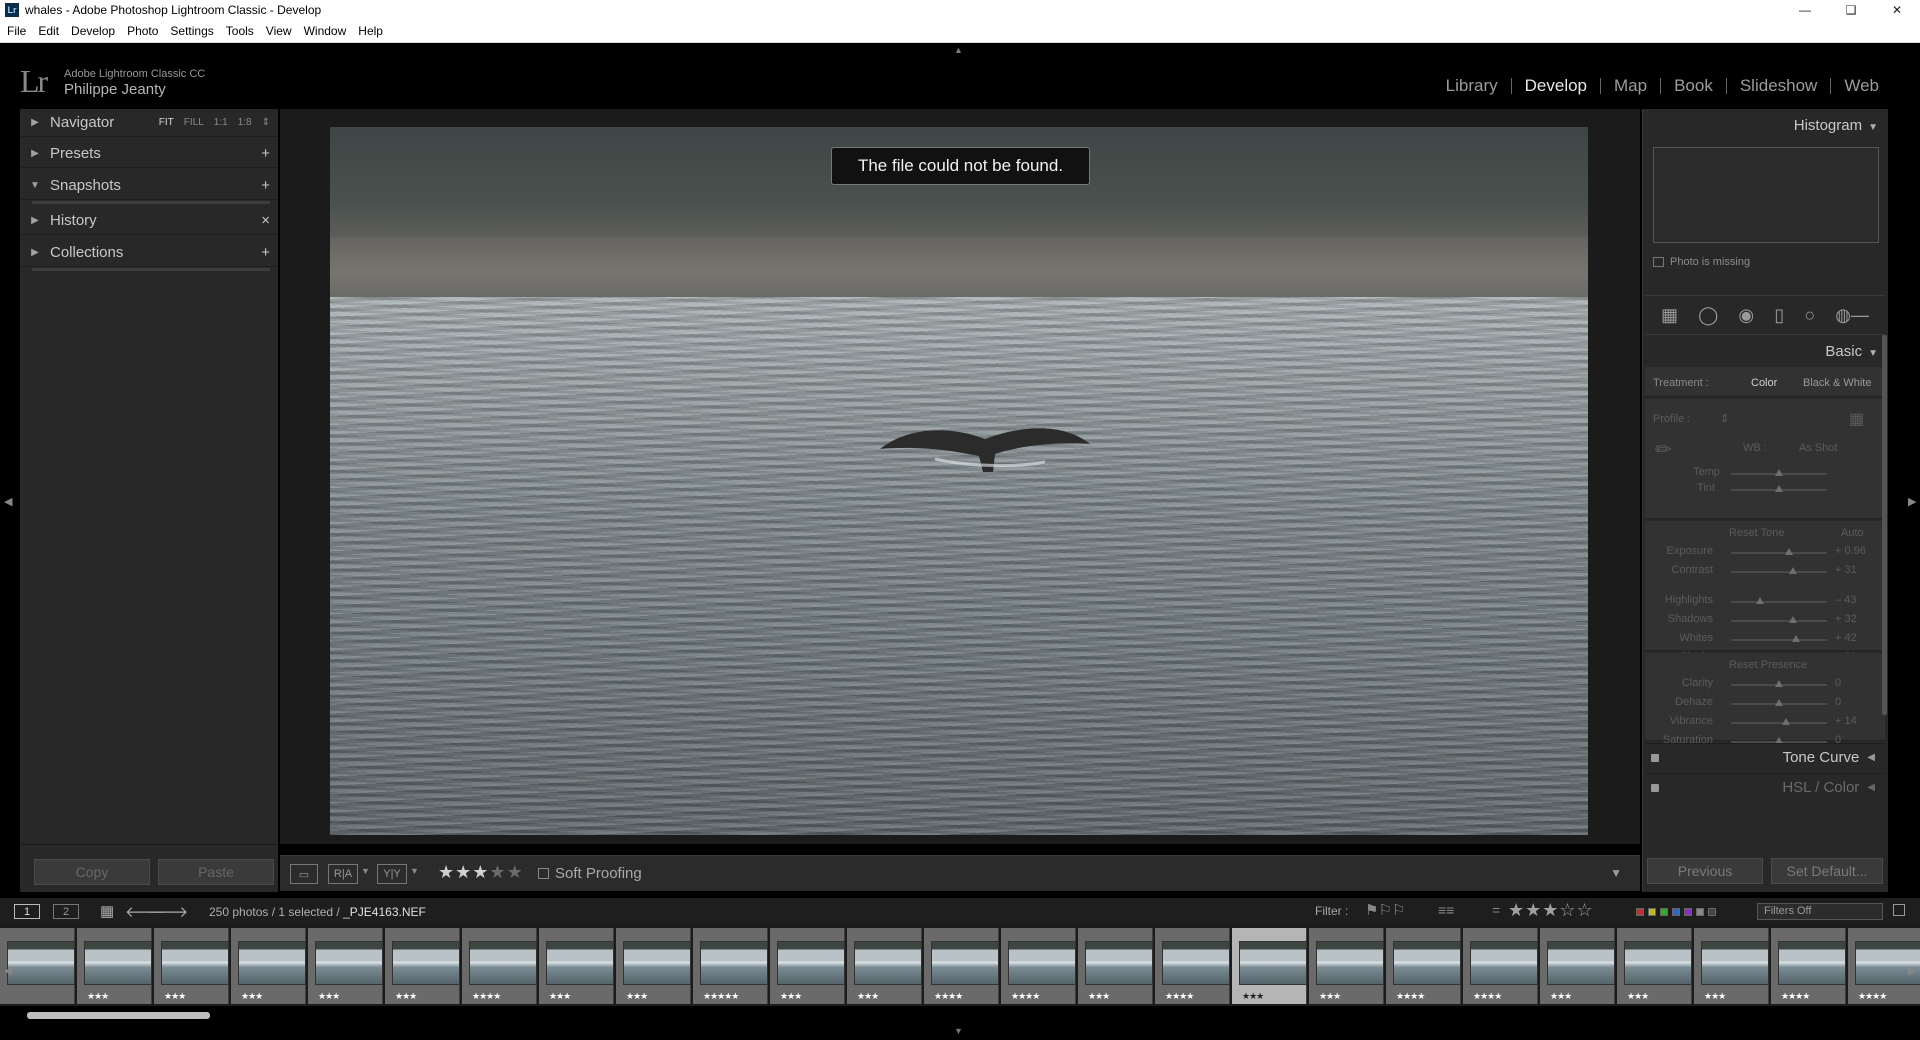  Describe the element at coordinates (1779, 488) in the screenshot. I see `tint-slider-thumb` at that location.